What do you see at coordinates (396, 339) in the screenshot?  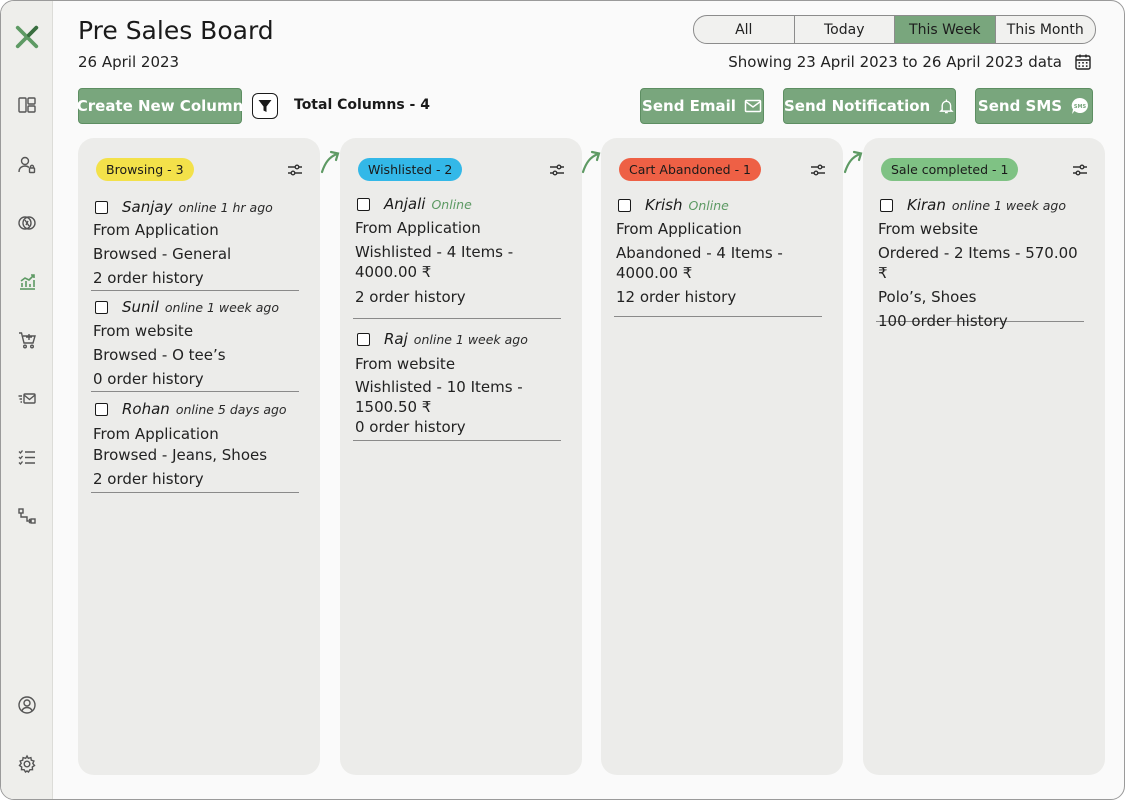 I see `lead-name: Raj` at bounding box center [396, 339].